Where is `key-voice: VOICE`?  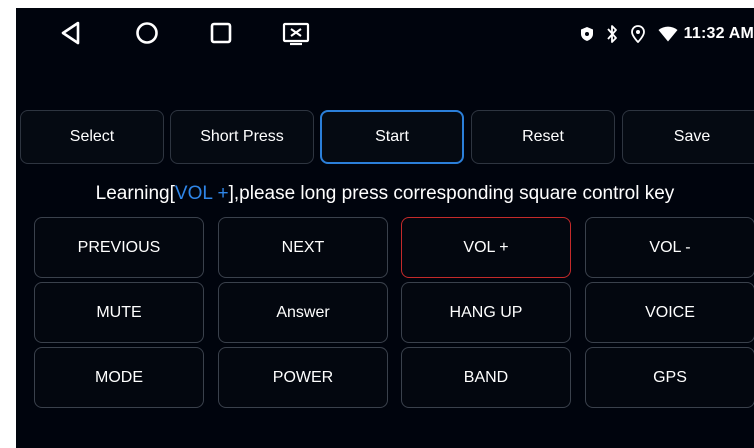 key-voice: VOICE is located at coordinates (669, 312).